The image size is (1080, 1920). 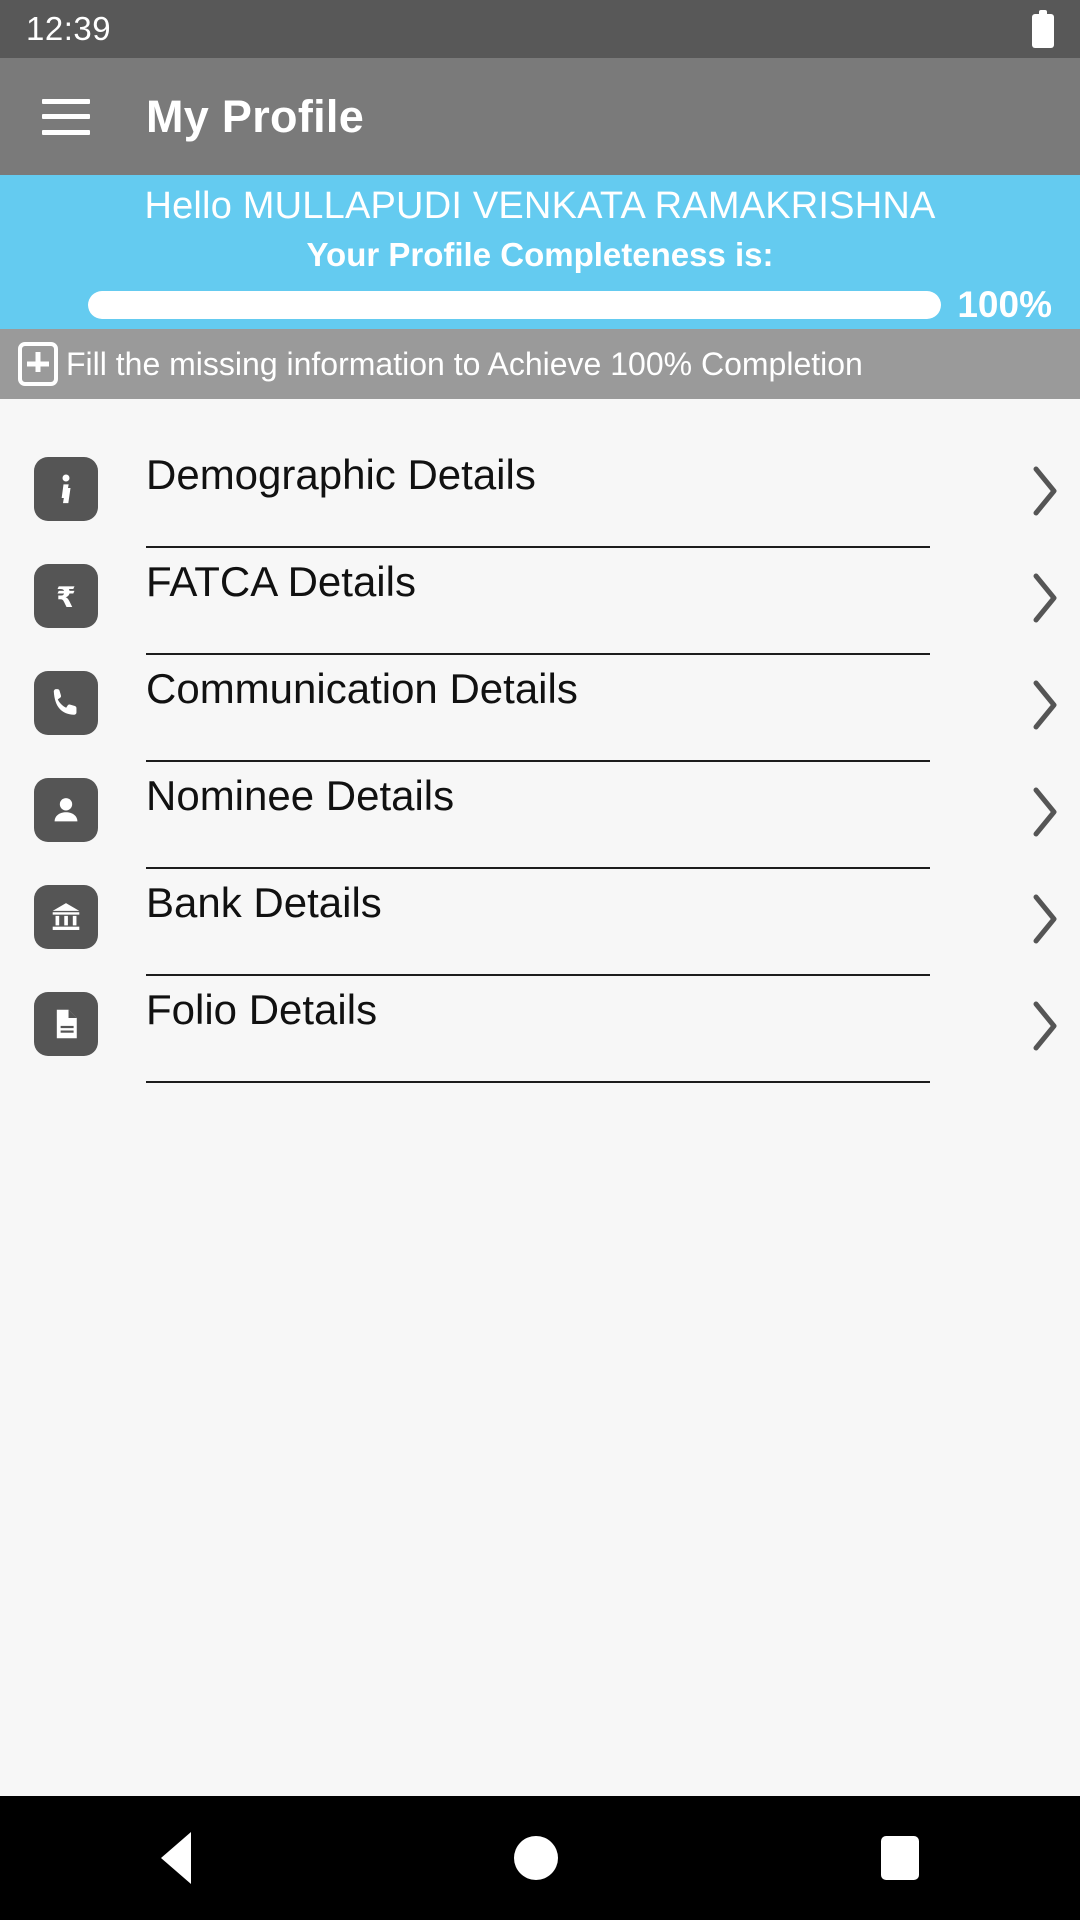 What do you see at coordinates (535, 1858) in the screenshot?
I see `home-circle-icon` at bounding box center [535, 1858].